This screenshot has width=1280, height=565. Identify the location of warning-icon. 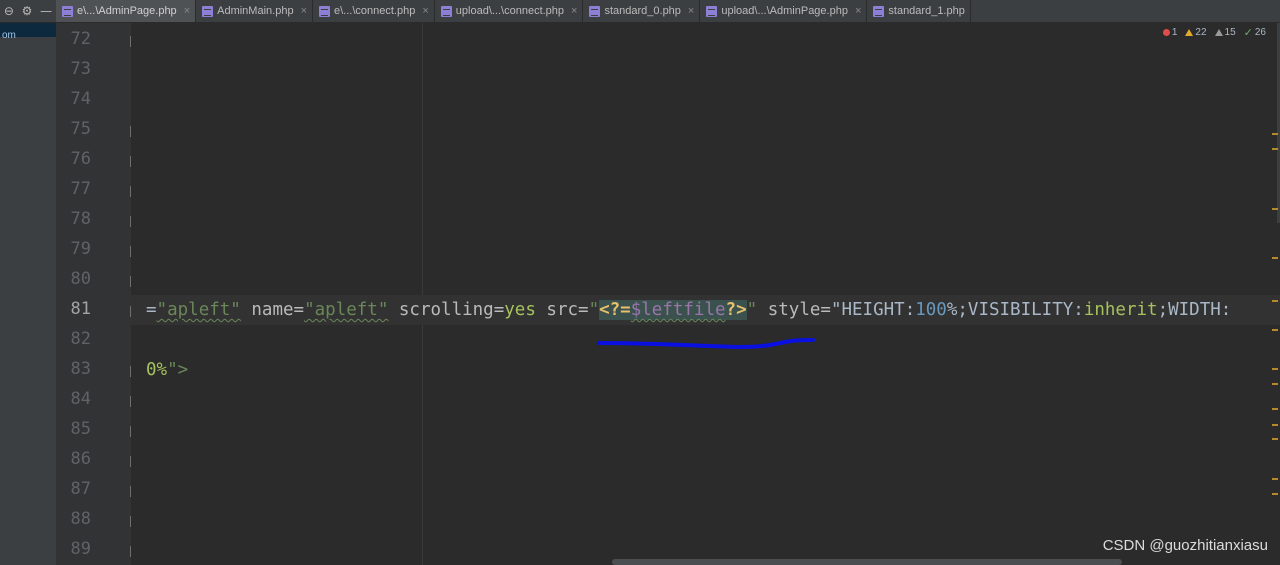
(1189, 32).